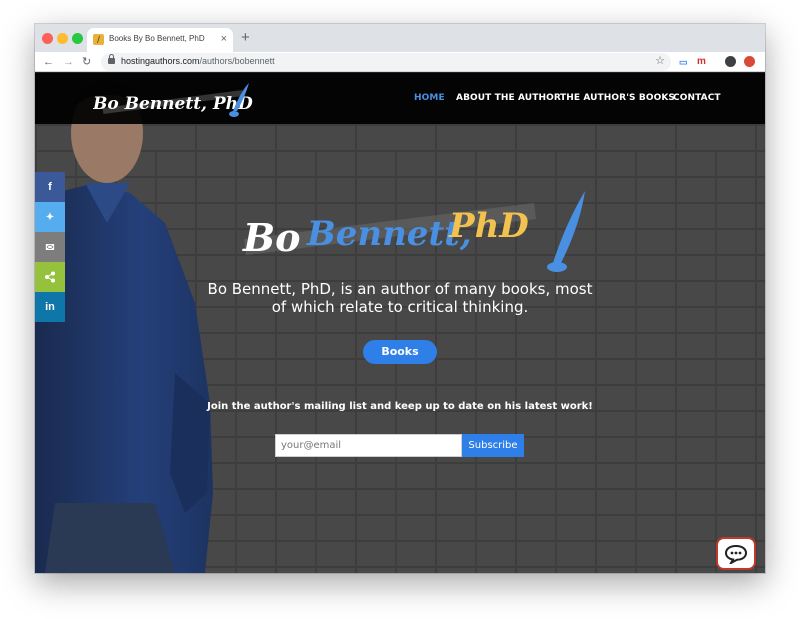 The height and width of the screenshot is (619, 800). What do you see at coordinates (111, 59) in the screenshot?
I see `lock-icon` at bounding box center [111, 59].